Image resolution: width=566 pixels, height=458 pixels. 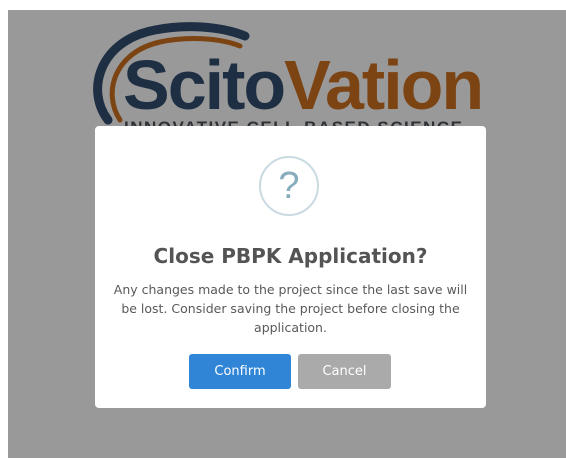 I want to click on logo-word-part1: Scito, so click(x=204, y=85).